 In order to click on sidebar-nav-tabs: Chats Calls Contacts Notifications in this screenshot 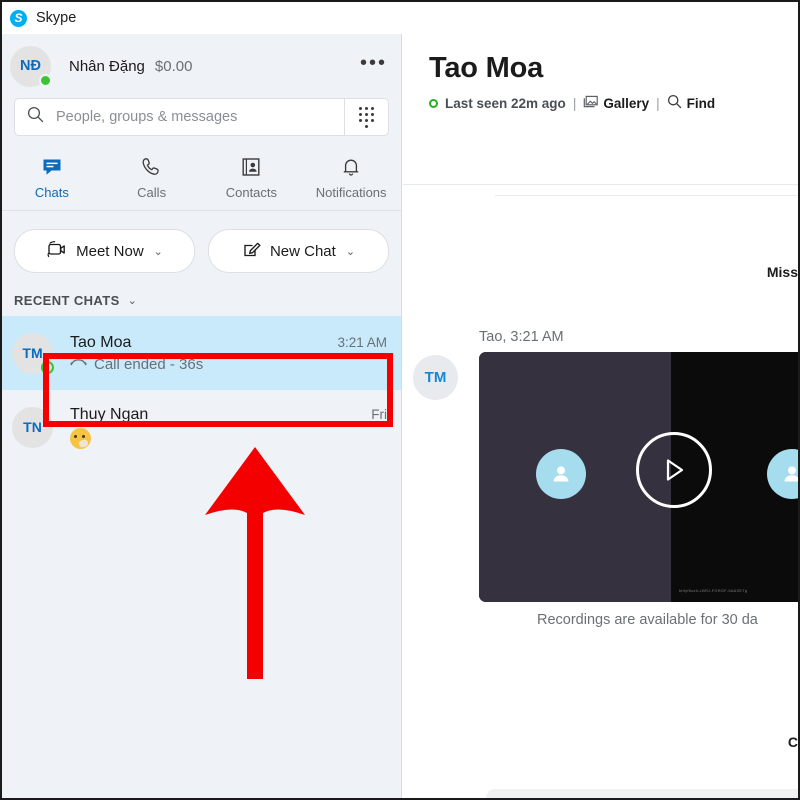, I will do `click(201, 182)`.